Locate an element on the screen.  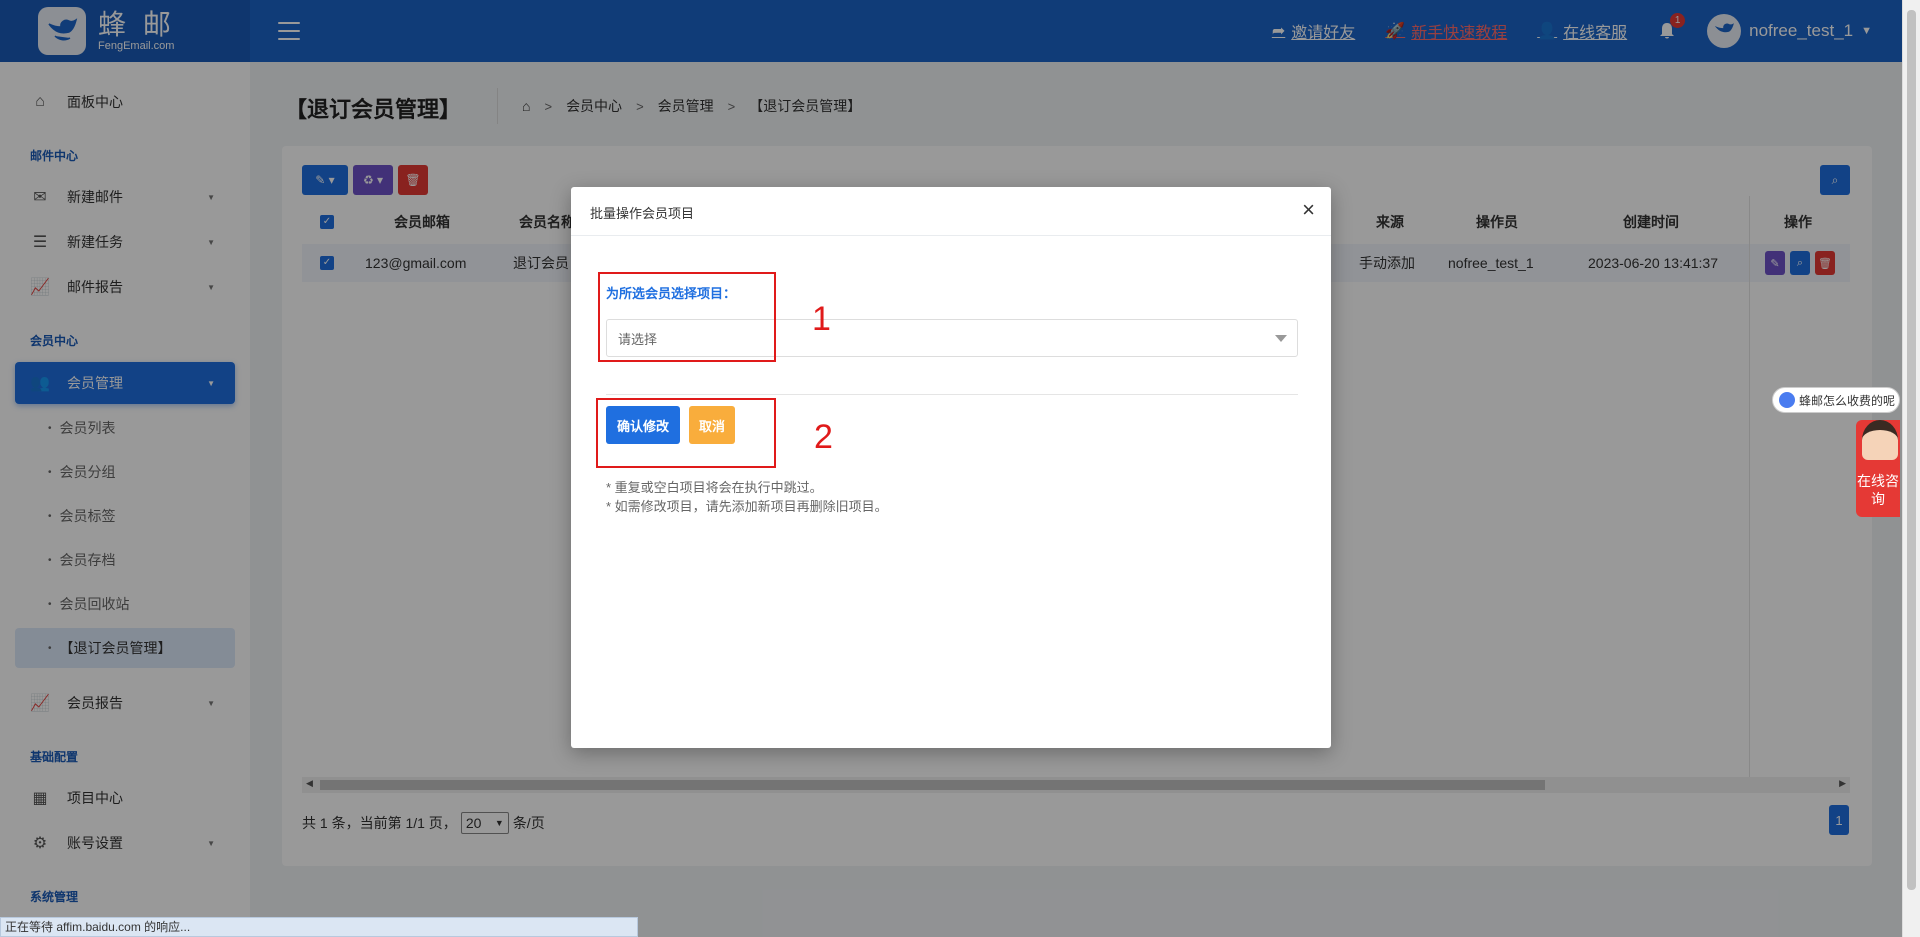
chat-prompt-bubble: 蜂邮怎么收费的呢 is located at coordinates (1836, 400).